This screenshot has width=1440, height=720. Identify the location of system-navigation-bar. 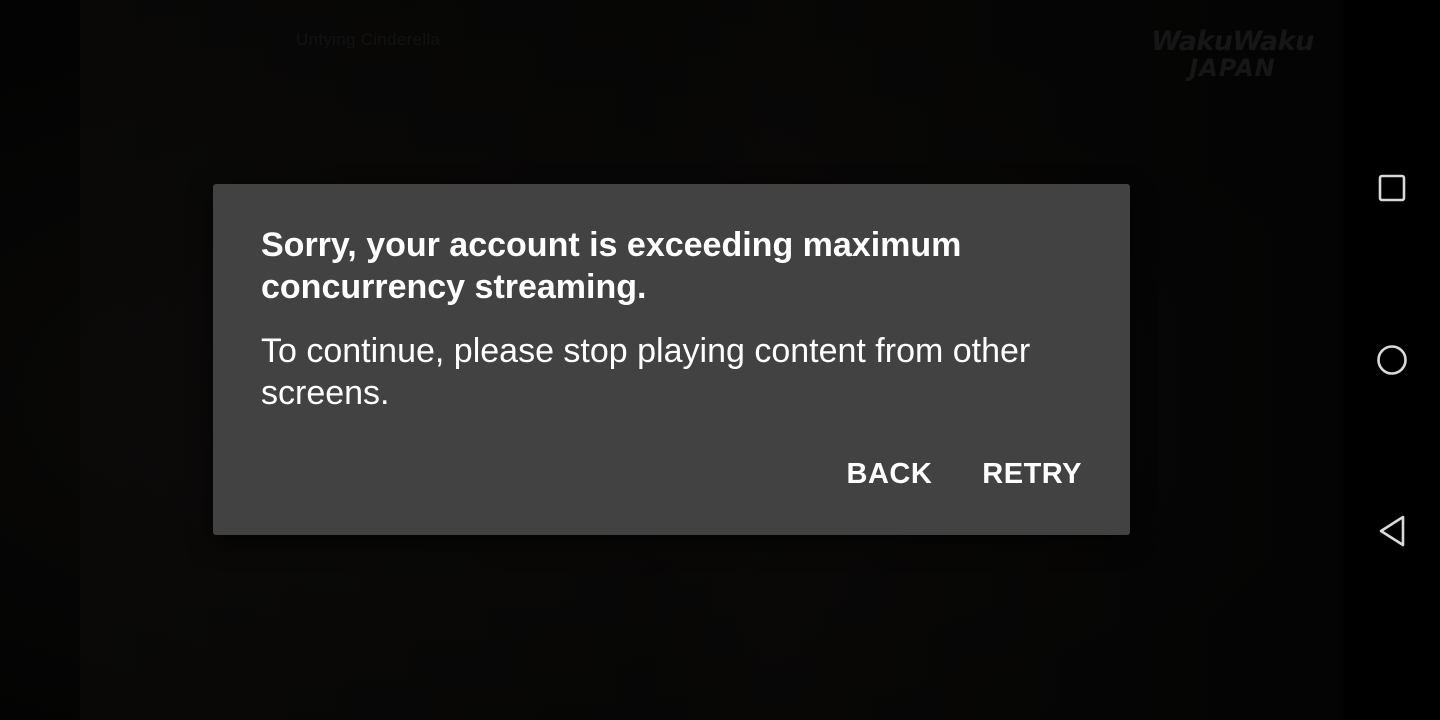
(1392, 360).